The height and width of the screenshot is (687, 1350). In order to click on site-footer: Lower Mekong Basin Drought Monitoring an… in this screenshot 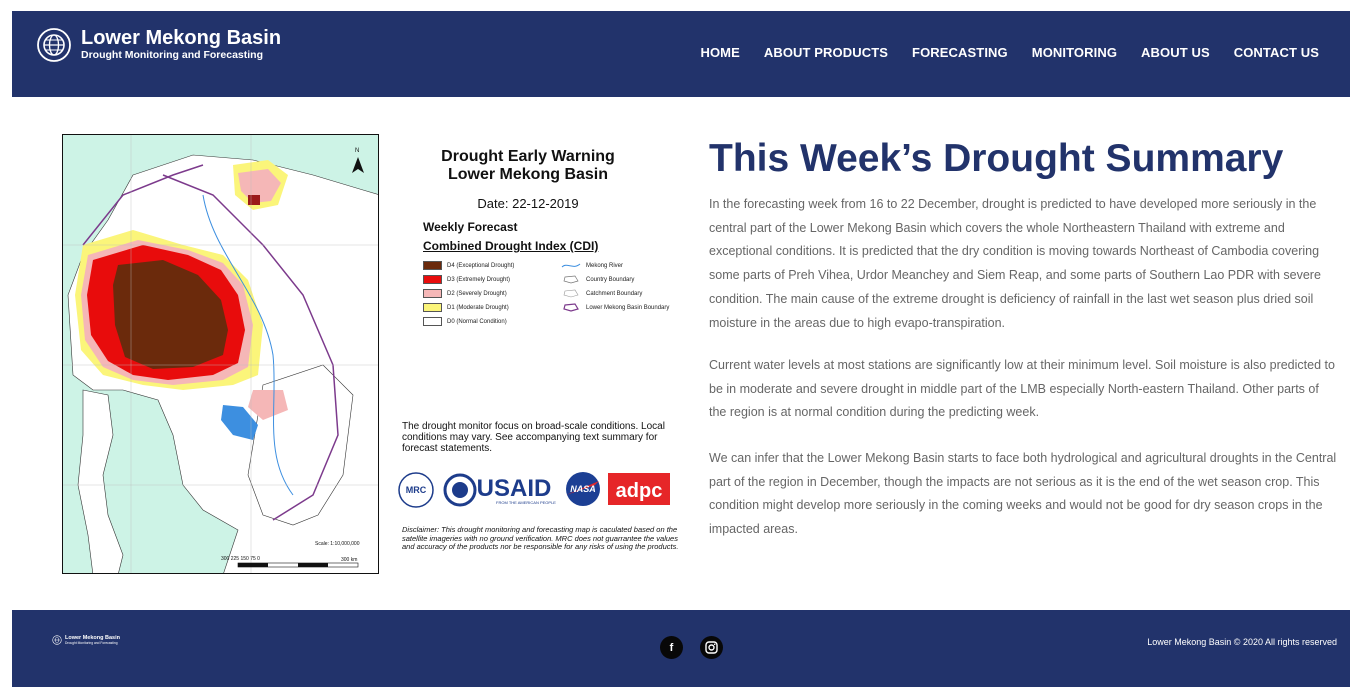, I will do `click(681, 648)`.